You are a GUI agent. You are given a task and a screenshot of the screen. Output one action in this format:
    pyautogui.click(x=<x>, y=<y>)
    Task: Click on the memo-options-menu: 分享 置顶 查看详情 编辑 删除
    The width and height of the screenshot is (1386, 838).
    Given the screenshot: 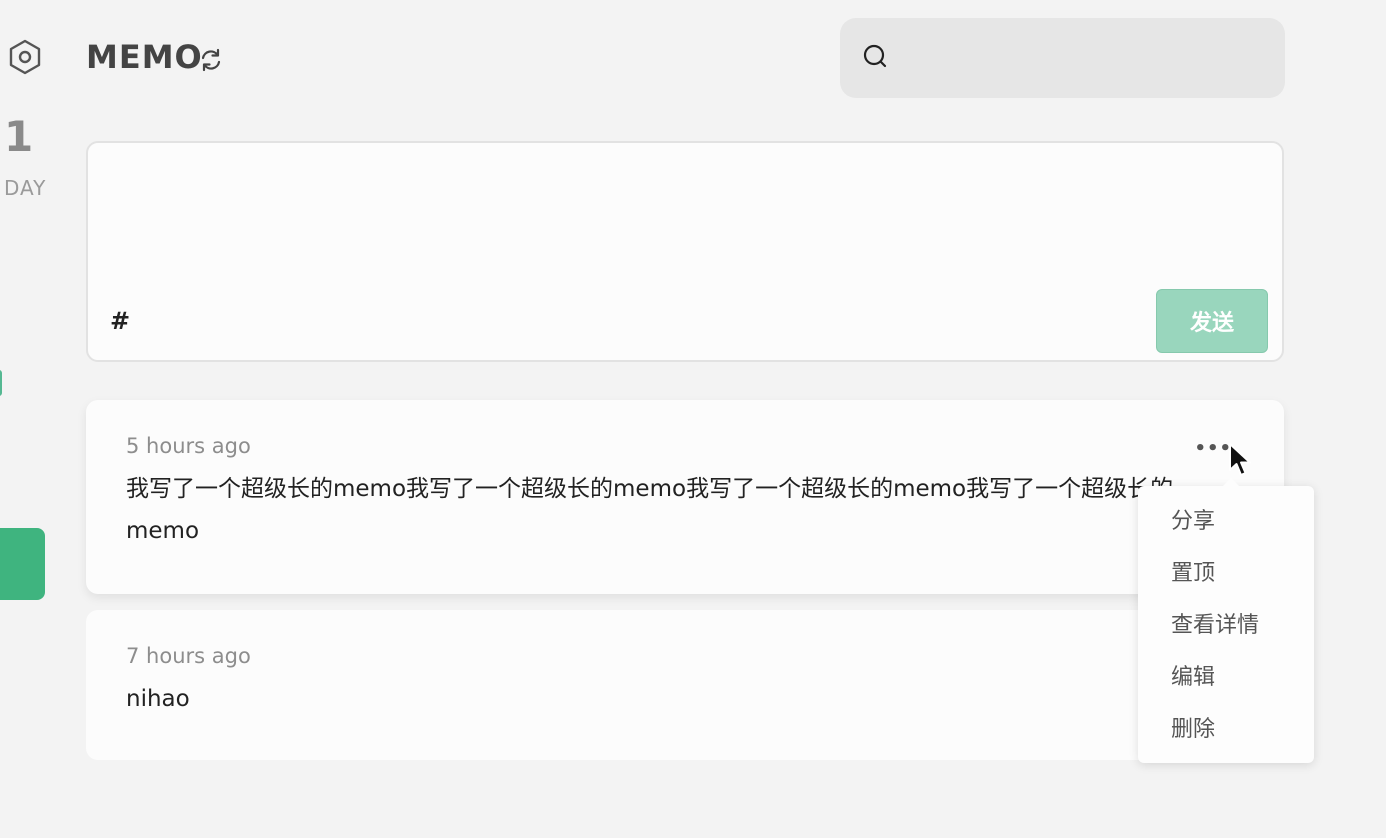 What is the action you would take?
    pyautogui.click(x=1226, y=620)
    